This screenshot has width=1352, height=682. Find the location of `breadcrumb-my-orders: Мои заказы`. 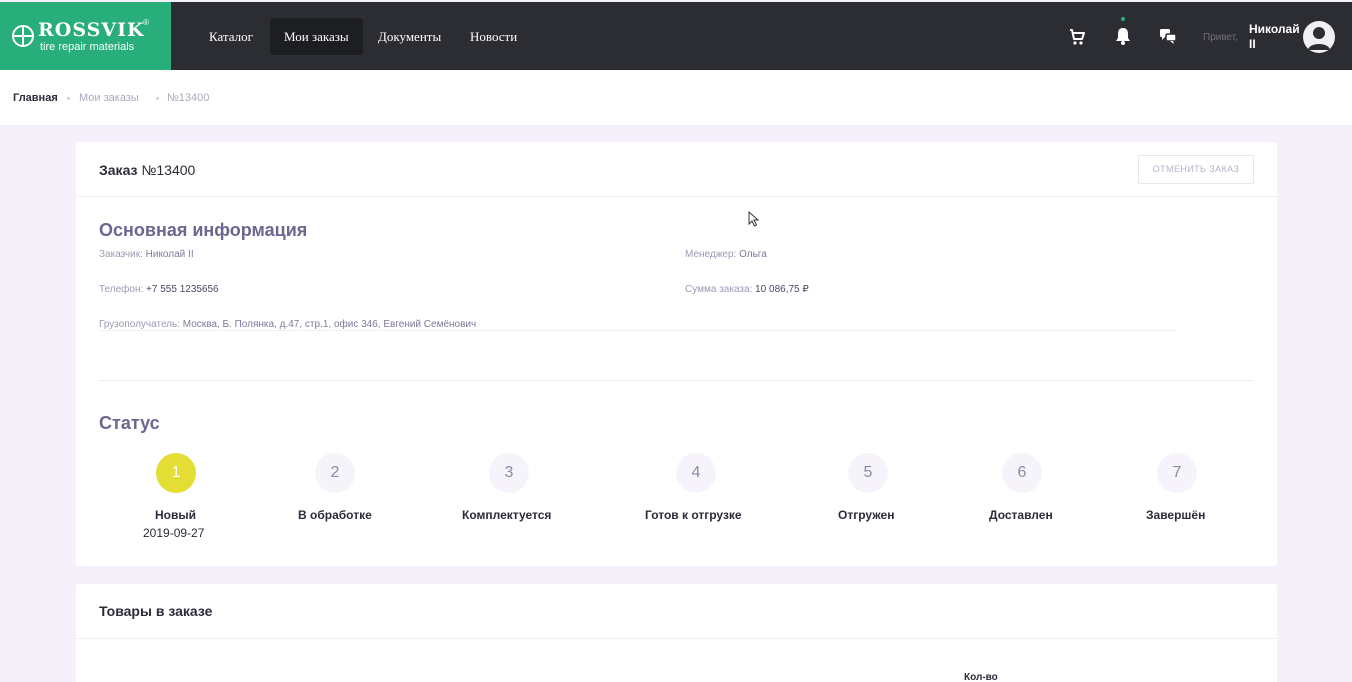

breadcrumb-my-orders: Мои заказы is located at coordinates (109, 98).